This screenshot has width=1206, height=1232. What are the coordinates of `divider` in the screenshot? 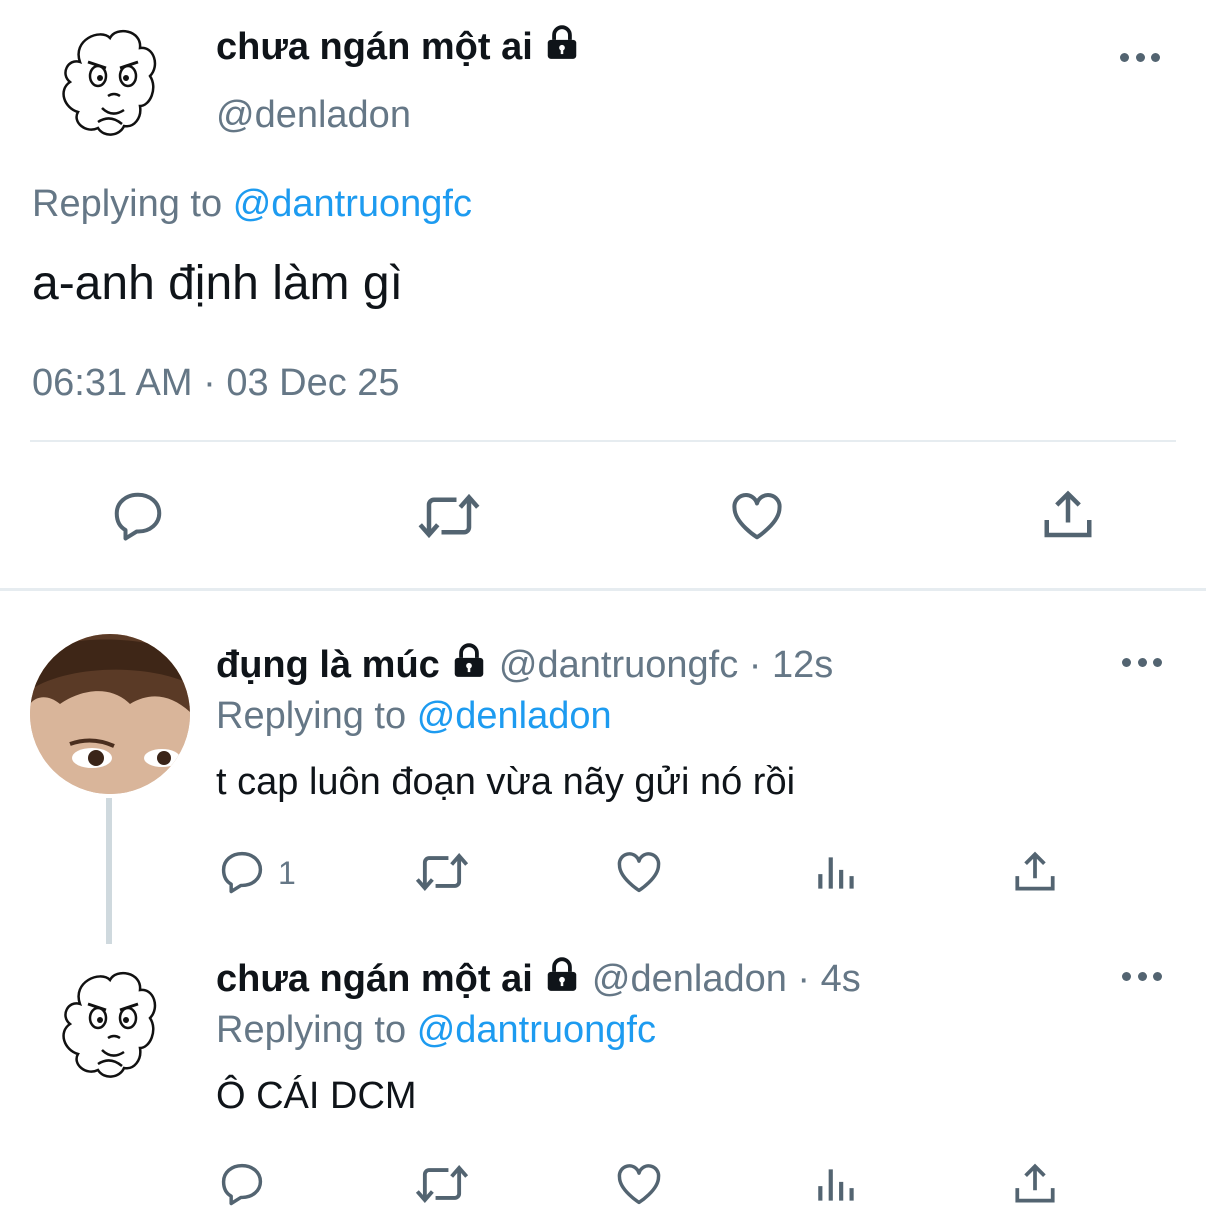 It's located at (603, 441).